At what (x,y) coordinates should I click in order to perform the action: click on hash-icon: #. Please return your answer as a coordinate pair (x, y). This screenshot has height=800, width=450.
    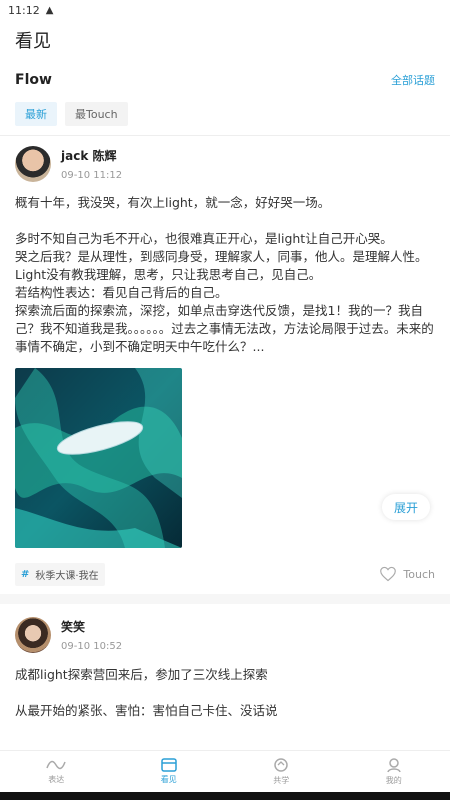
    Looking at the image, I should click on (25, 574).